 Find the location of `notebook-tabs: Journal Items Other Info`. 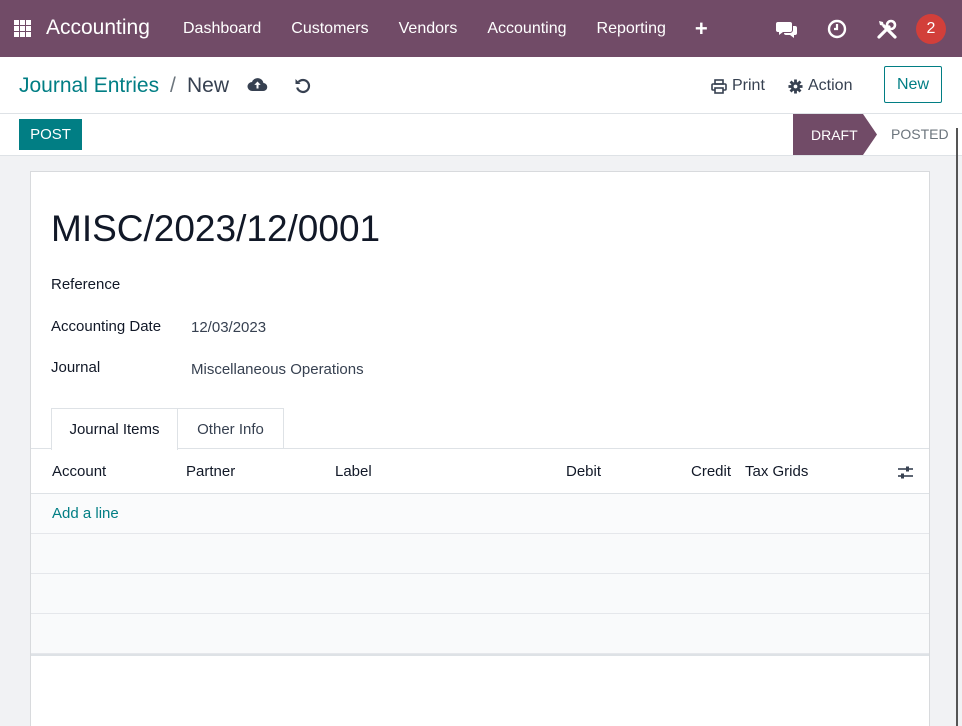

notebook-tabs: Journal Items Other Info is located at coordinates (480, 429).